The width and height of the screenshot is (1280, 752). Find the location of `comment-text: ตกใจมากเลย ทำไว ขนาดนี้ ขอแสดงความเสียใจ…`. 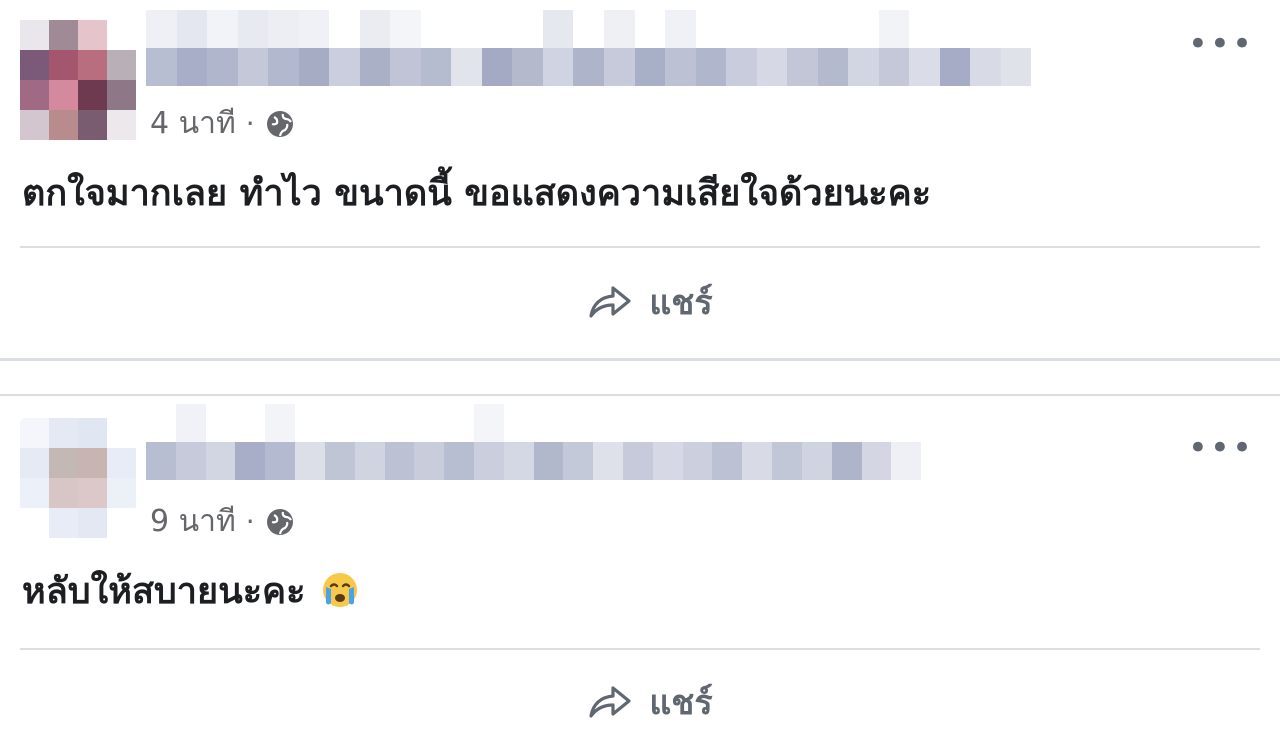

comment-text: ตกใจมากเลย ทำไว ขนาดนี้ ขอแสดงความเสียใจ… is located at coordinates (477, 193).